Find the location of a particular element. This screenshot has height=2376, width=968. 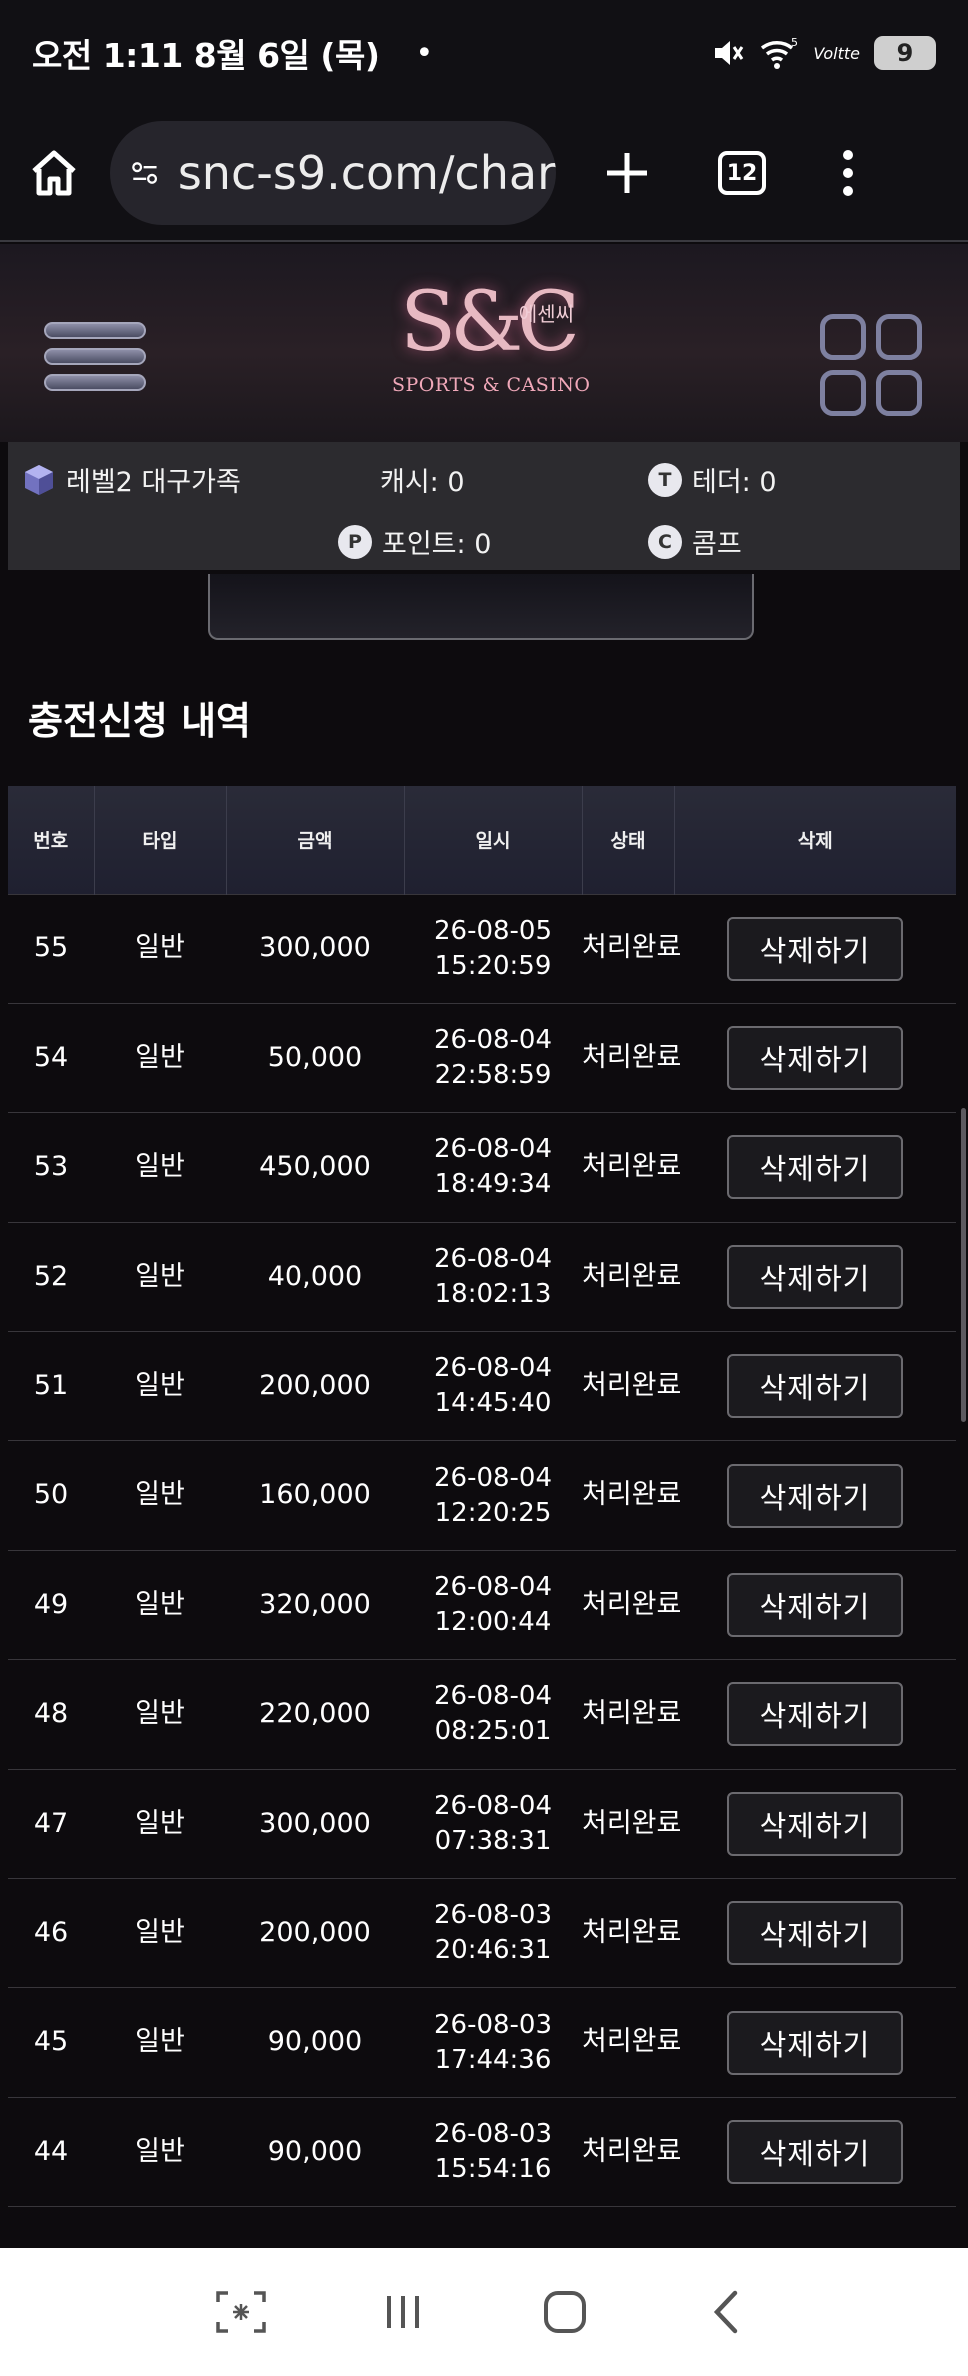

tab-switcher-button: 12 is located at coordinates (742, 173).